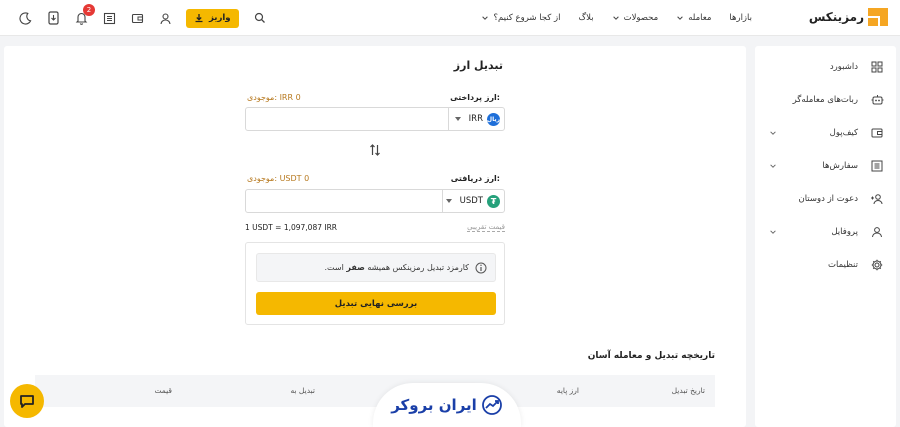 The image size is (900, 427). What do you see at coordinates (165, 18) in the screenshot?
I see `user-icon` at bounding box center [165, 18].